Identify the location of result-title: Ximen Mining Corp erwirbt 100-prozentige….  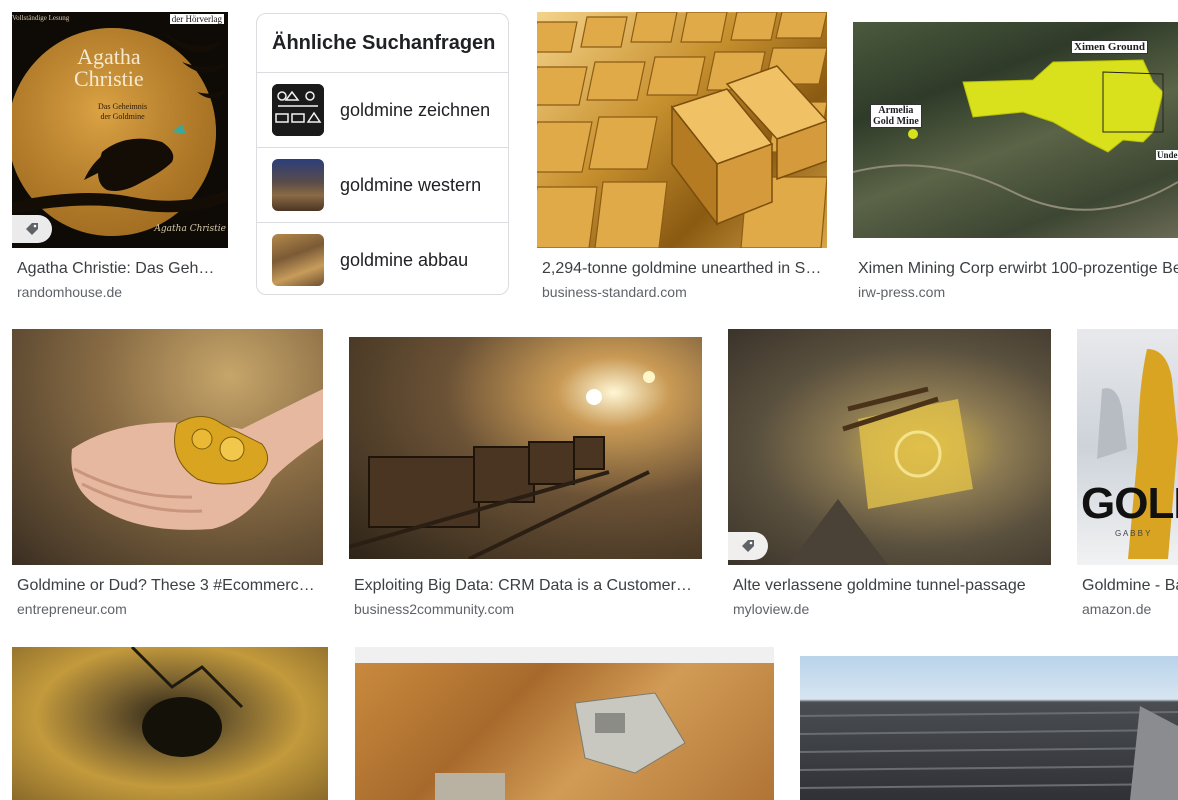
(1018, 269).